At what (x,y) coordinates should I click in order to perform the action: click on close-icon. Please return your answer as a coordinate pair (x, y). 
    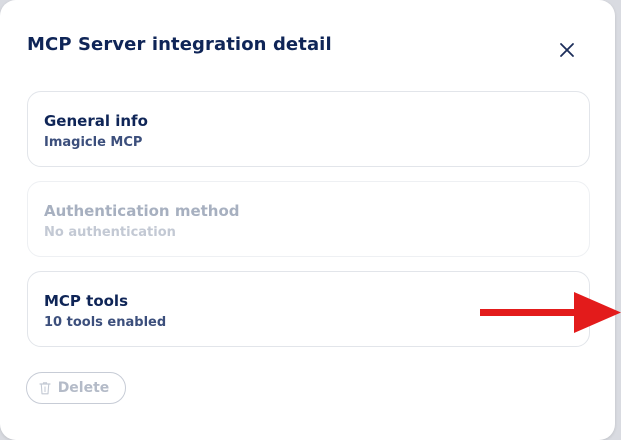
    Looking at the image, I should click on (567, 50).